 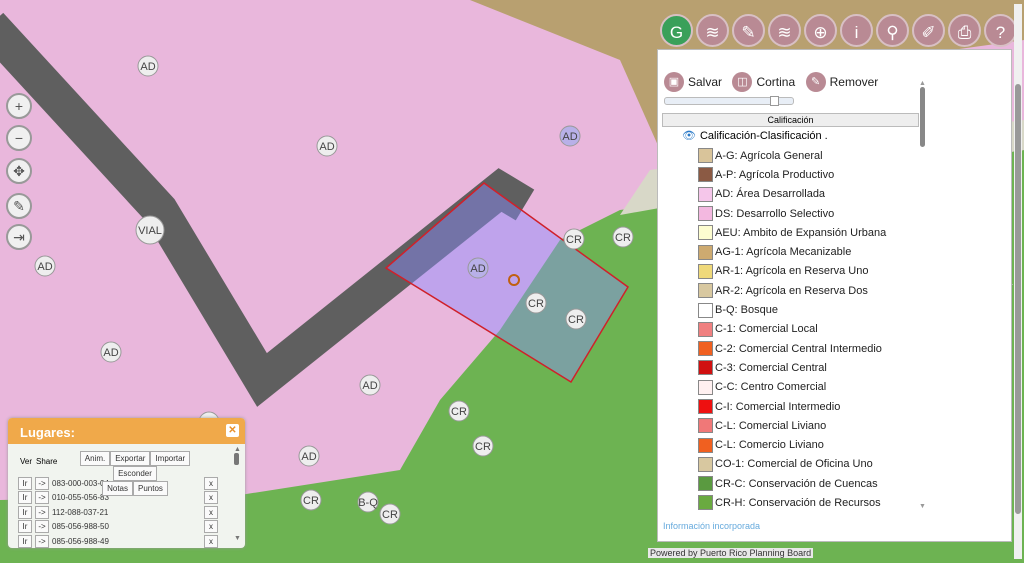 I want to click on legend-label: C-I: Comercial Intermedio, so click(x=778, y=406).